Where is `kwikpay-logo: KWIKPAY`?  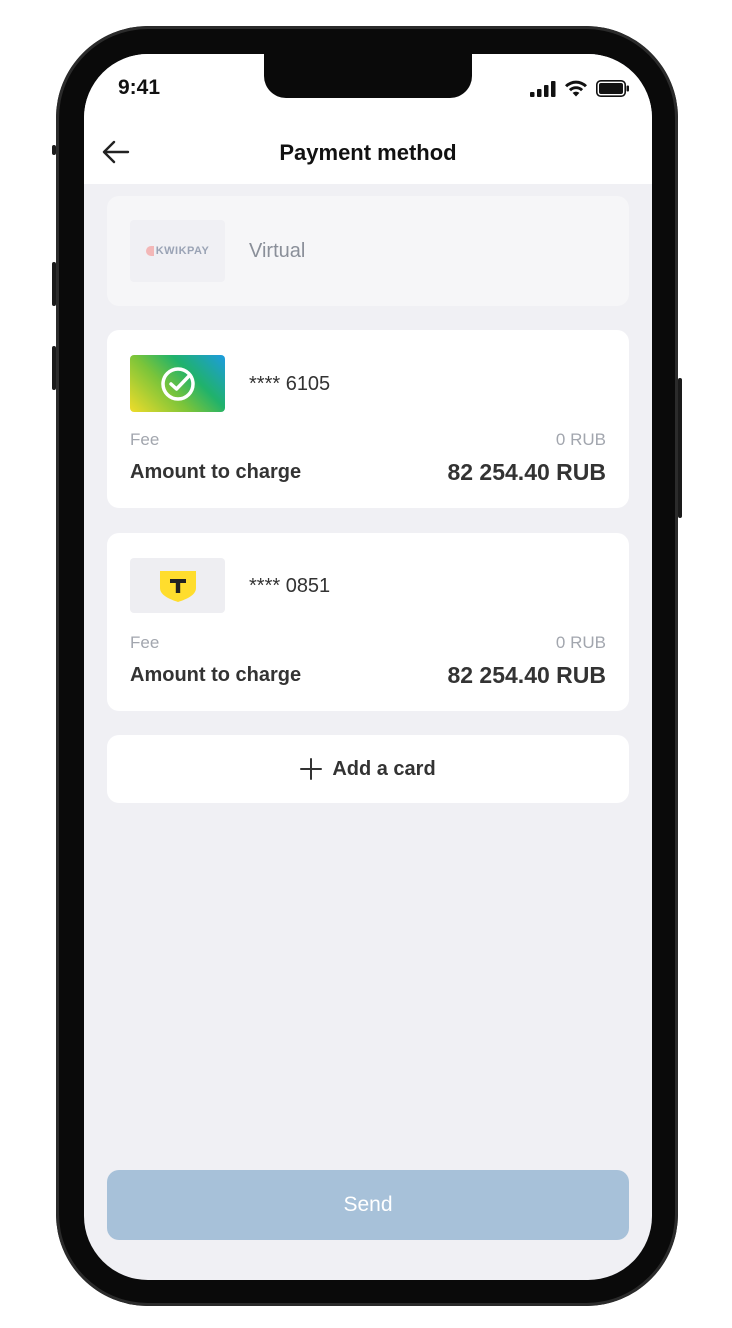 kwikpay-logo: KWIKPAY is located at coordinates (177, 251).